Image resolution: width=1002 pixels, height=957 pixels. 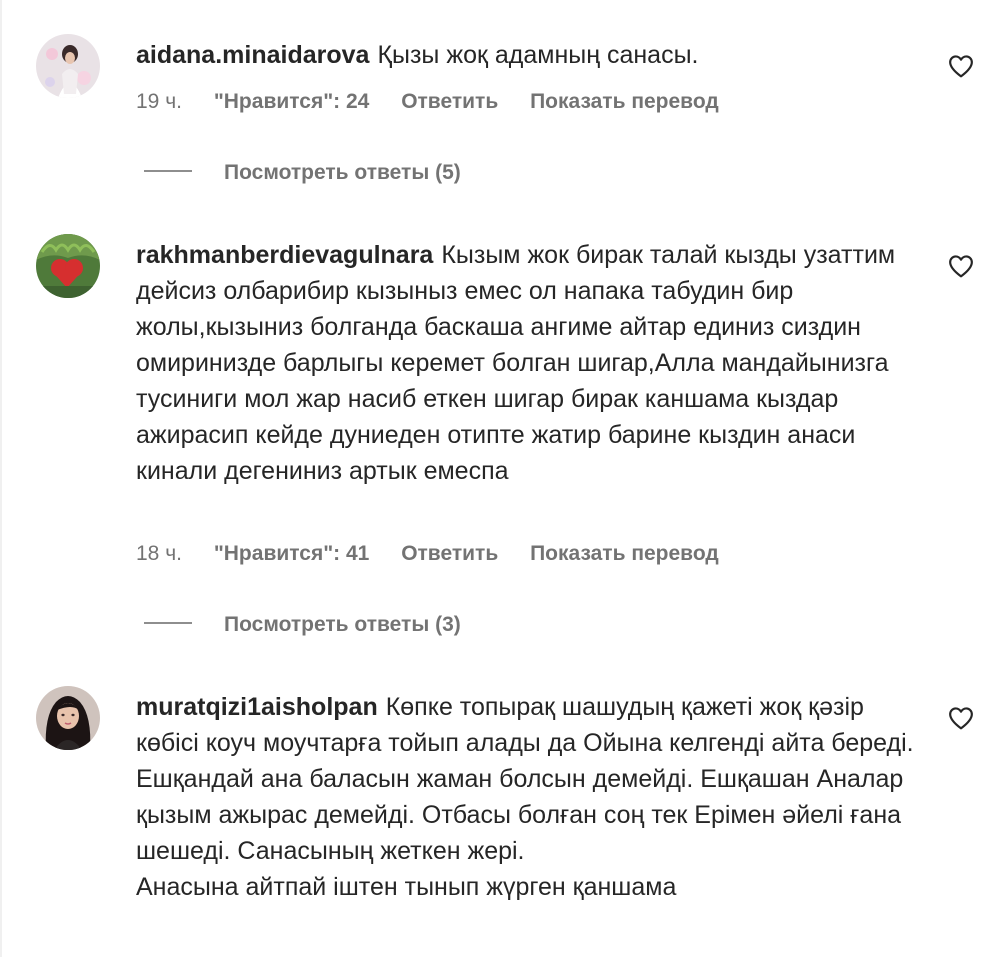 What do you see at coordinates (538, 55) in the screenshot?
I see `comment-text: Қызы жоқ адамның санасы.` at bounding box center [538, 55].